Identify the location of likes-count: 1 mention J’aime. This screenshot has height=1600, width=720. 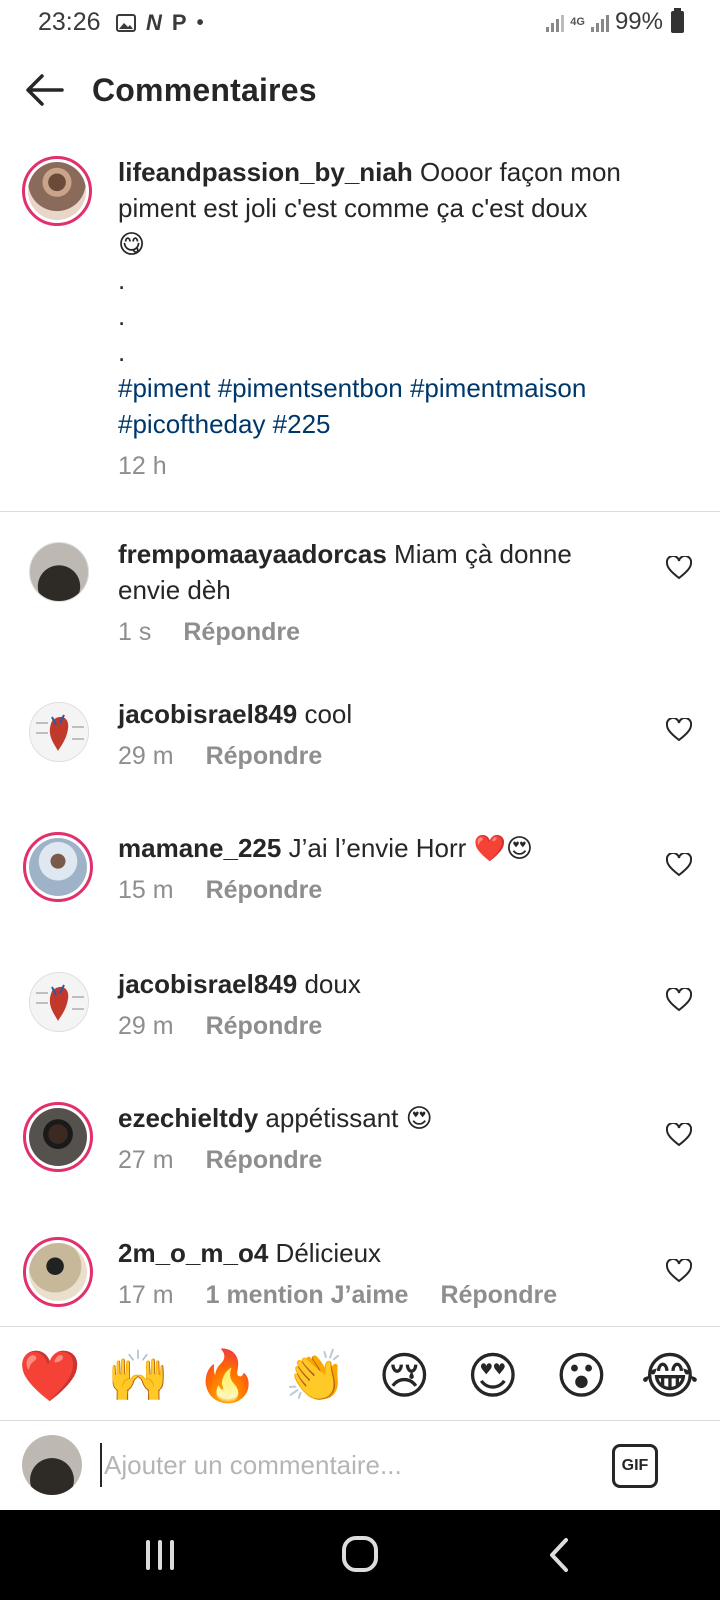
(307, 1295).